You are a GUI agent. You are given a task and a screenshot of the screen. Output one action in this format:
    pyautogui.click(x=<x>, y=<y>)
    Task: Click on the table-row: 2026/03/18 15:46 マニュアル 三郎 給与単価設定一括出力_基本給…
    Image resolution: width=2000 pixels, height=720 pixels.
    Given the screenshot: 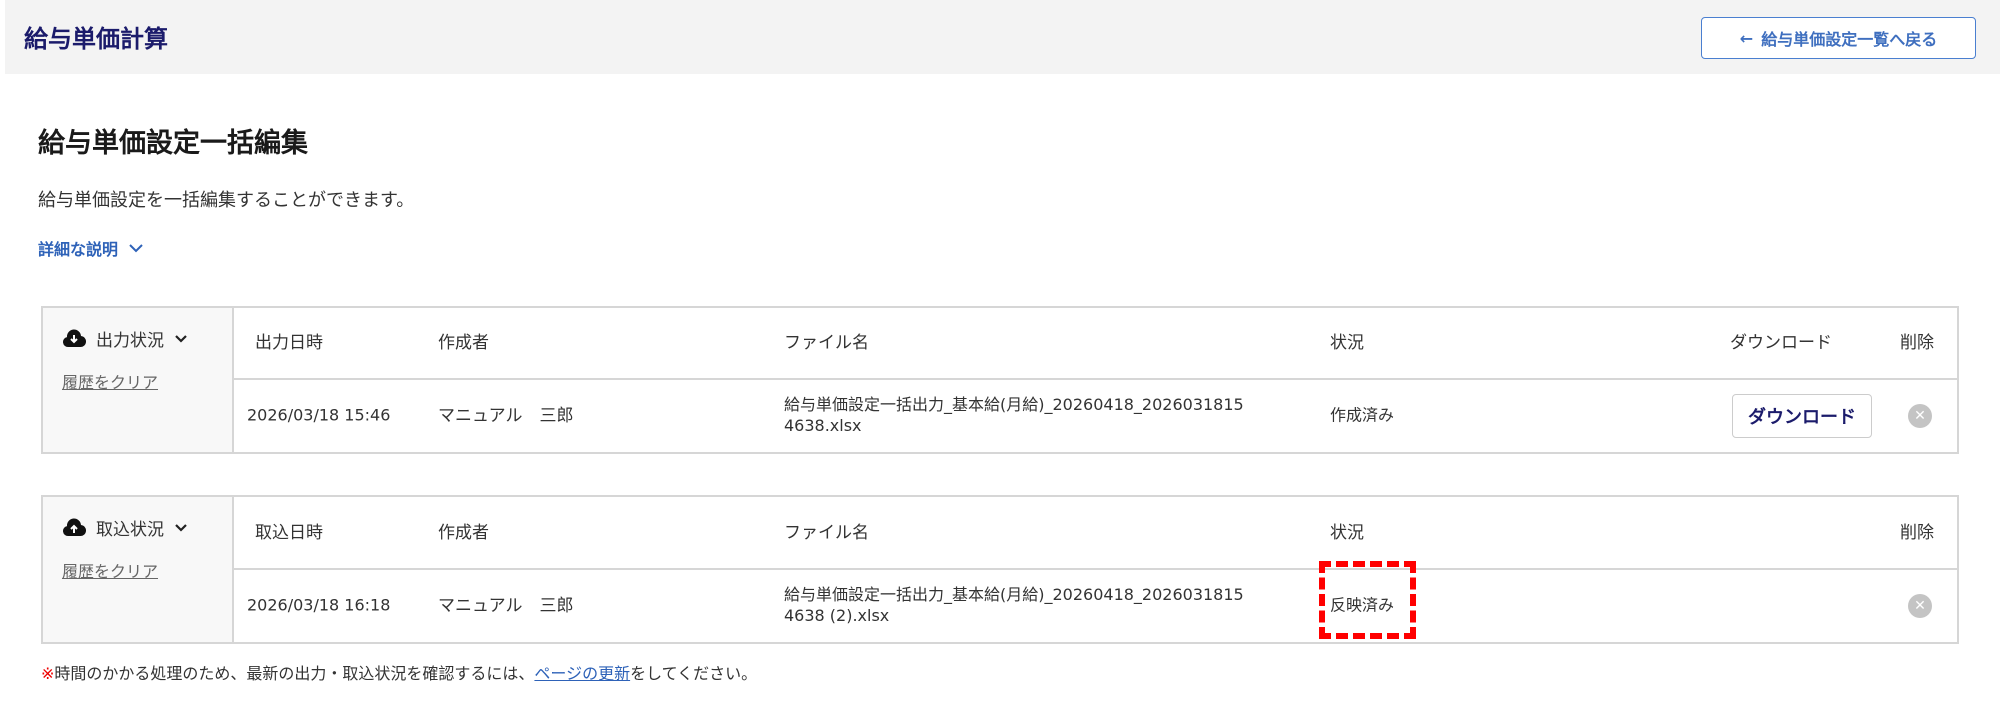 What is the action you would take?
    pyautogui.click(x=1095, y=416)
    